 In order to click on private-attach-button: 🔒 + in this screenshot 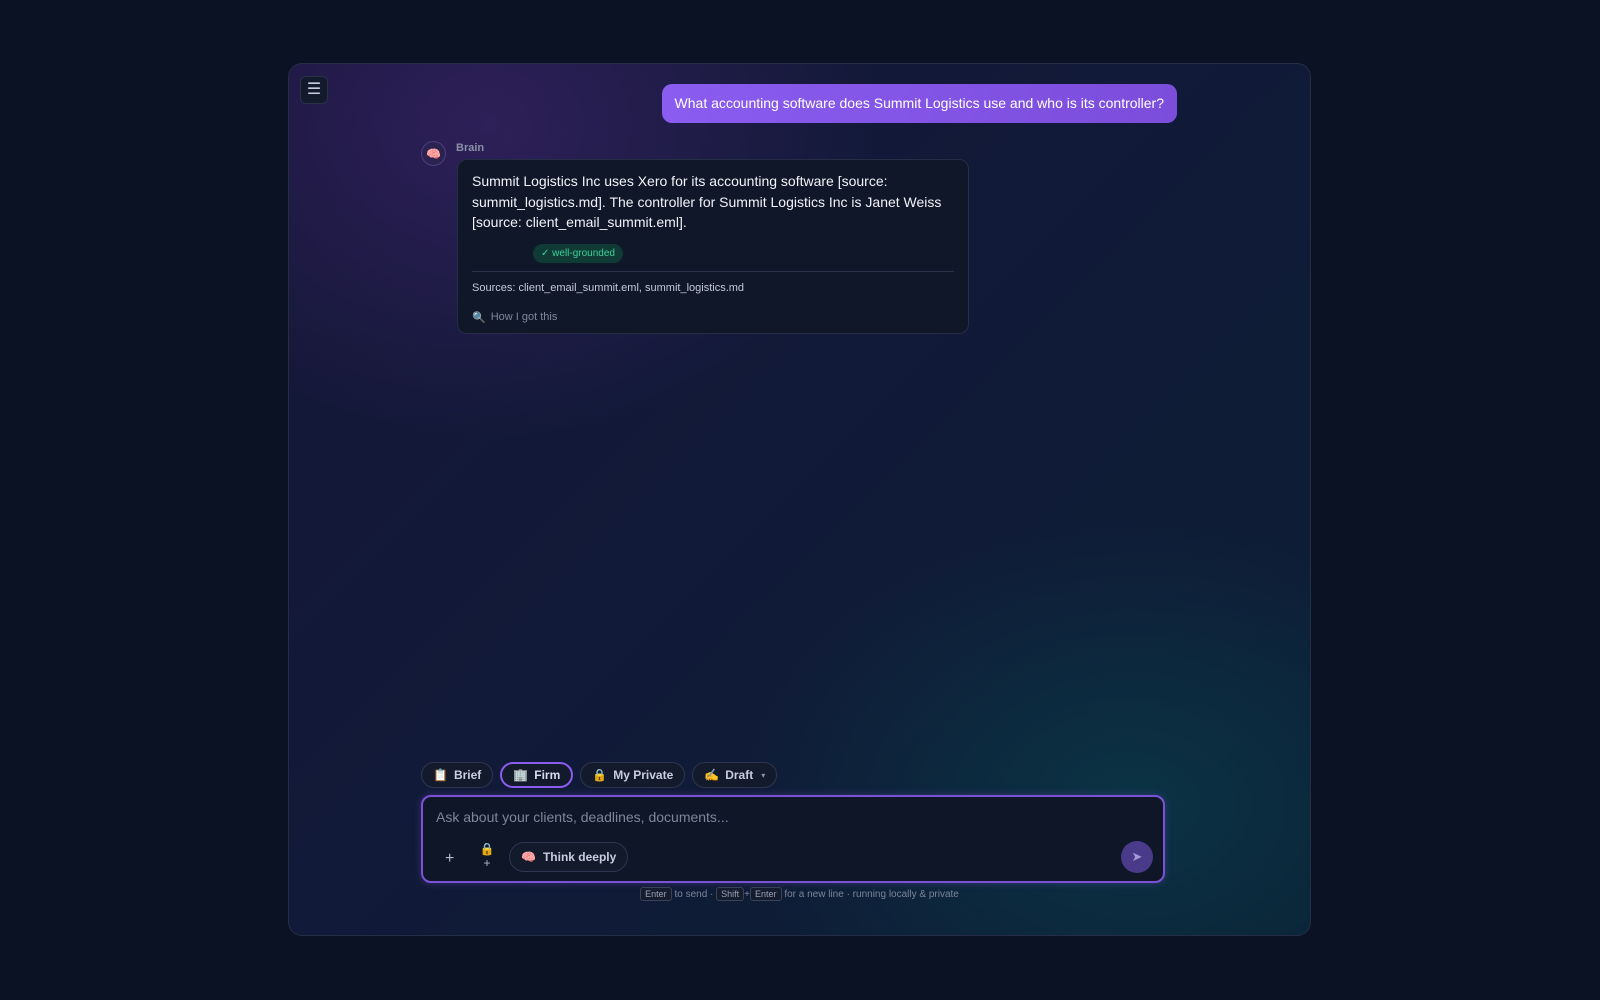, I will do `click(487, 856)`.